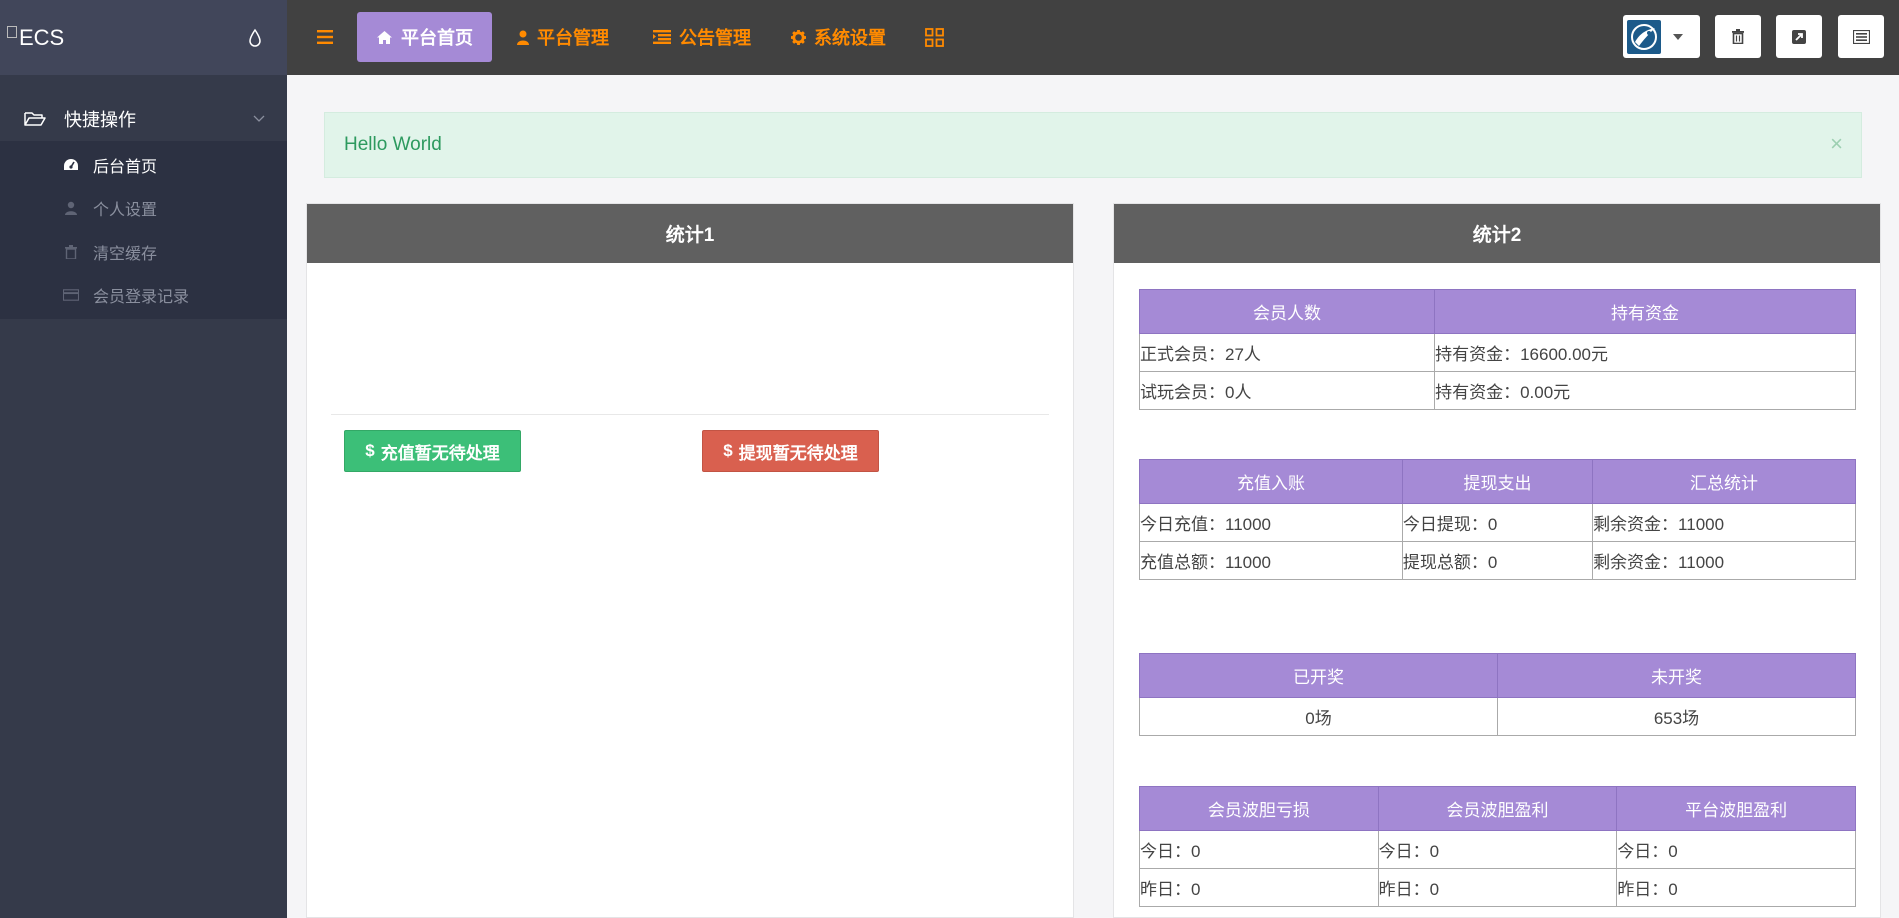 This screenshot has width=1899, height=918. Describe the element at coordinates (1287, 311) in the screenshot. I see `column-header: 会员人数` at that location.